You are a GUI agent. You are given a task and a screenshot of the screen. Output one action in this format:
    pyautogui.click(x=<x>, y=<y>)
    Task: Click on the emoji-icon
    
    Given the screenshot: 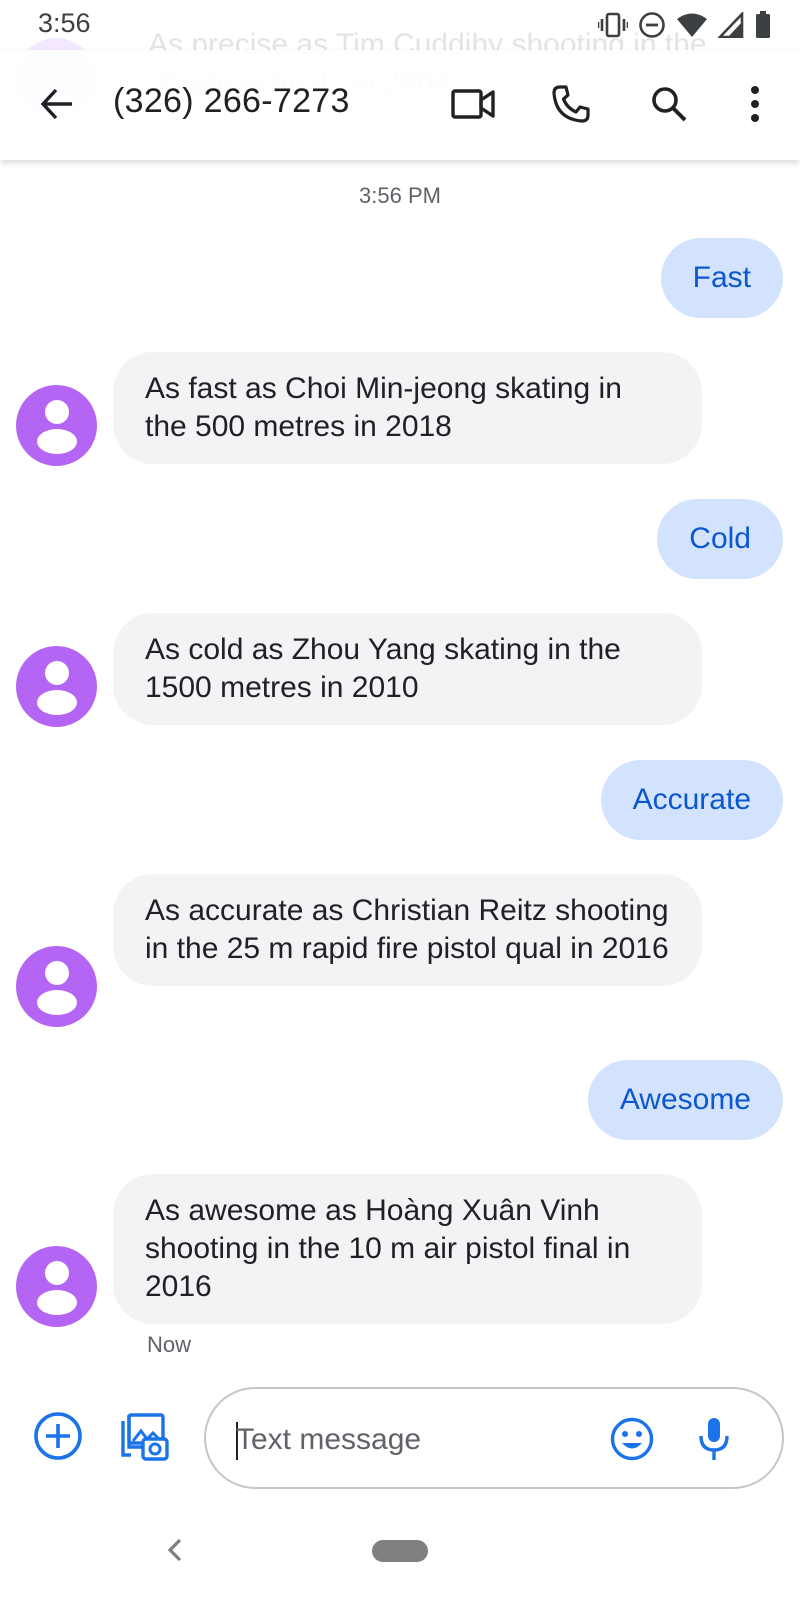 What is the action you would take?
    pyautogui.click(x=632, y=1439)
    